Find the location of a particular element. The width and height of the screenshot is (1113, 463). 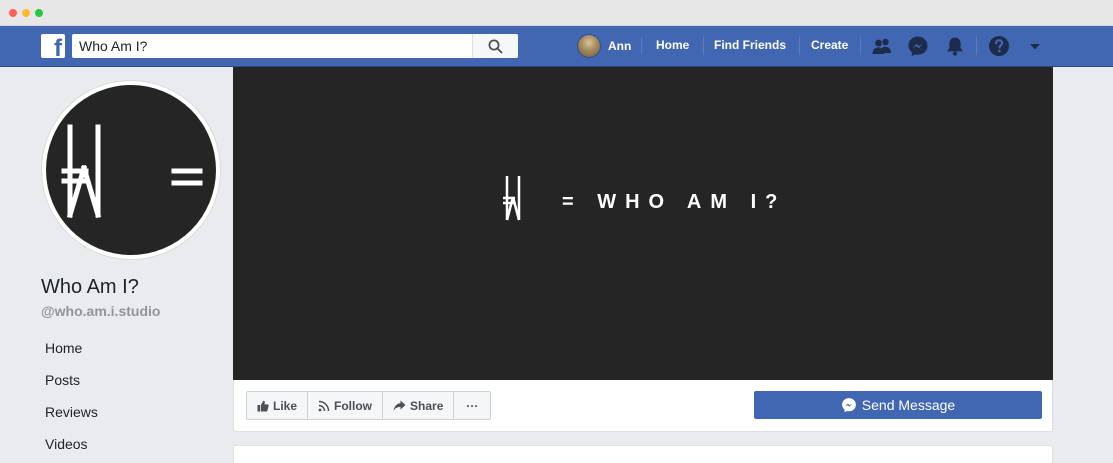

side-nav-reviews: Reviews is located at coordinates (71, 418).